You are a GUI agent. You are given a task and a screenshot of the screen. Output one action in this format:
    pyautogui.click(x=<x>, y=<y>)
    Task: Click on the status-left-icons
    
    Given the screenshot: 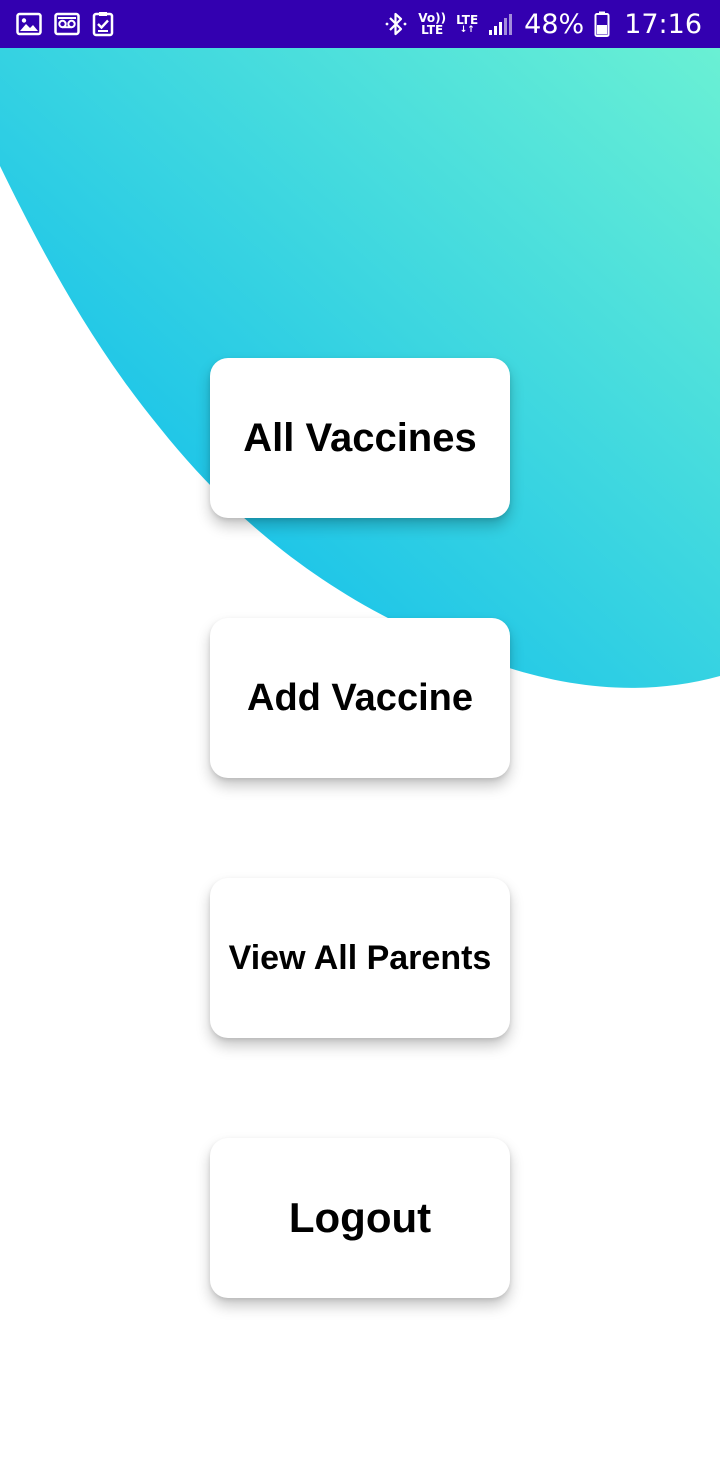 What is the action you would take?
    pyautogui.click(x=65, y=24)
    